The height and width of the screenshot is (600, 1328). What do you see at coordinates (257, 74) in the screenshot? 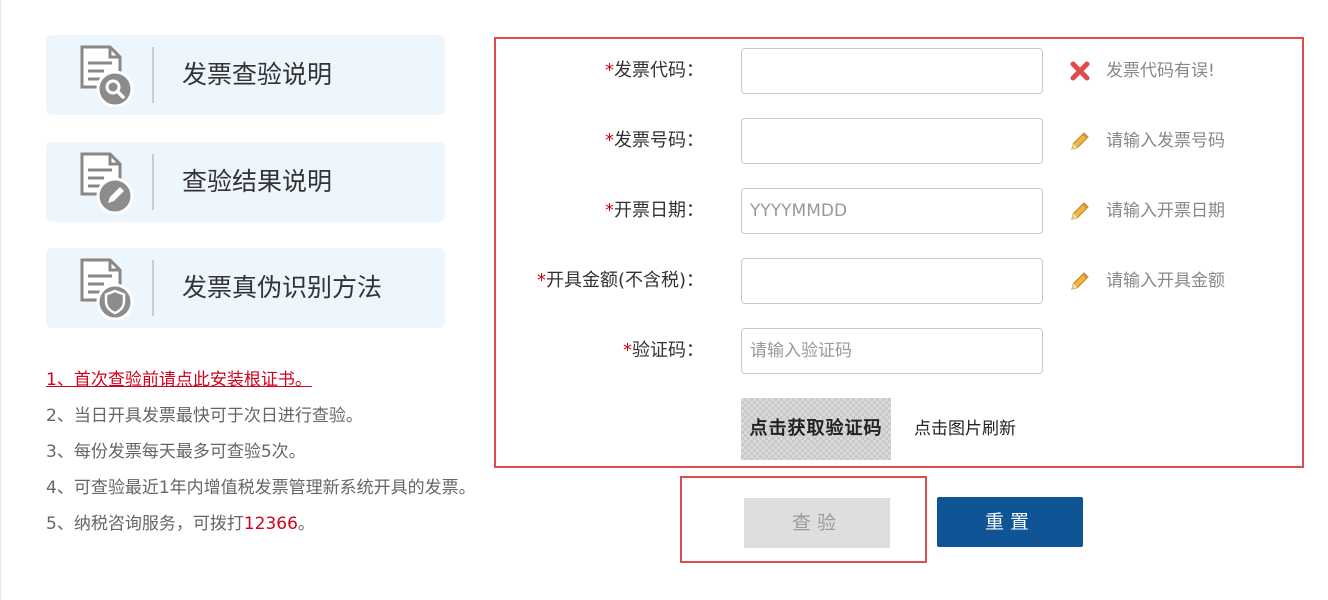
I see `card-label: 发票查验说明` at bounding box center [257, 74].